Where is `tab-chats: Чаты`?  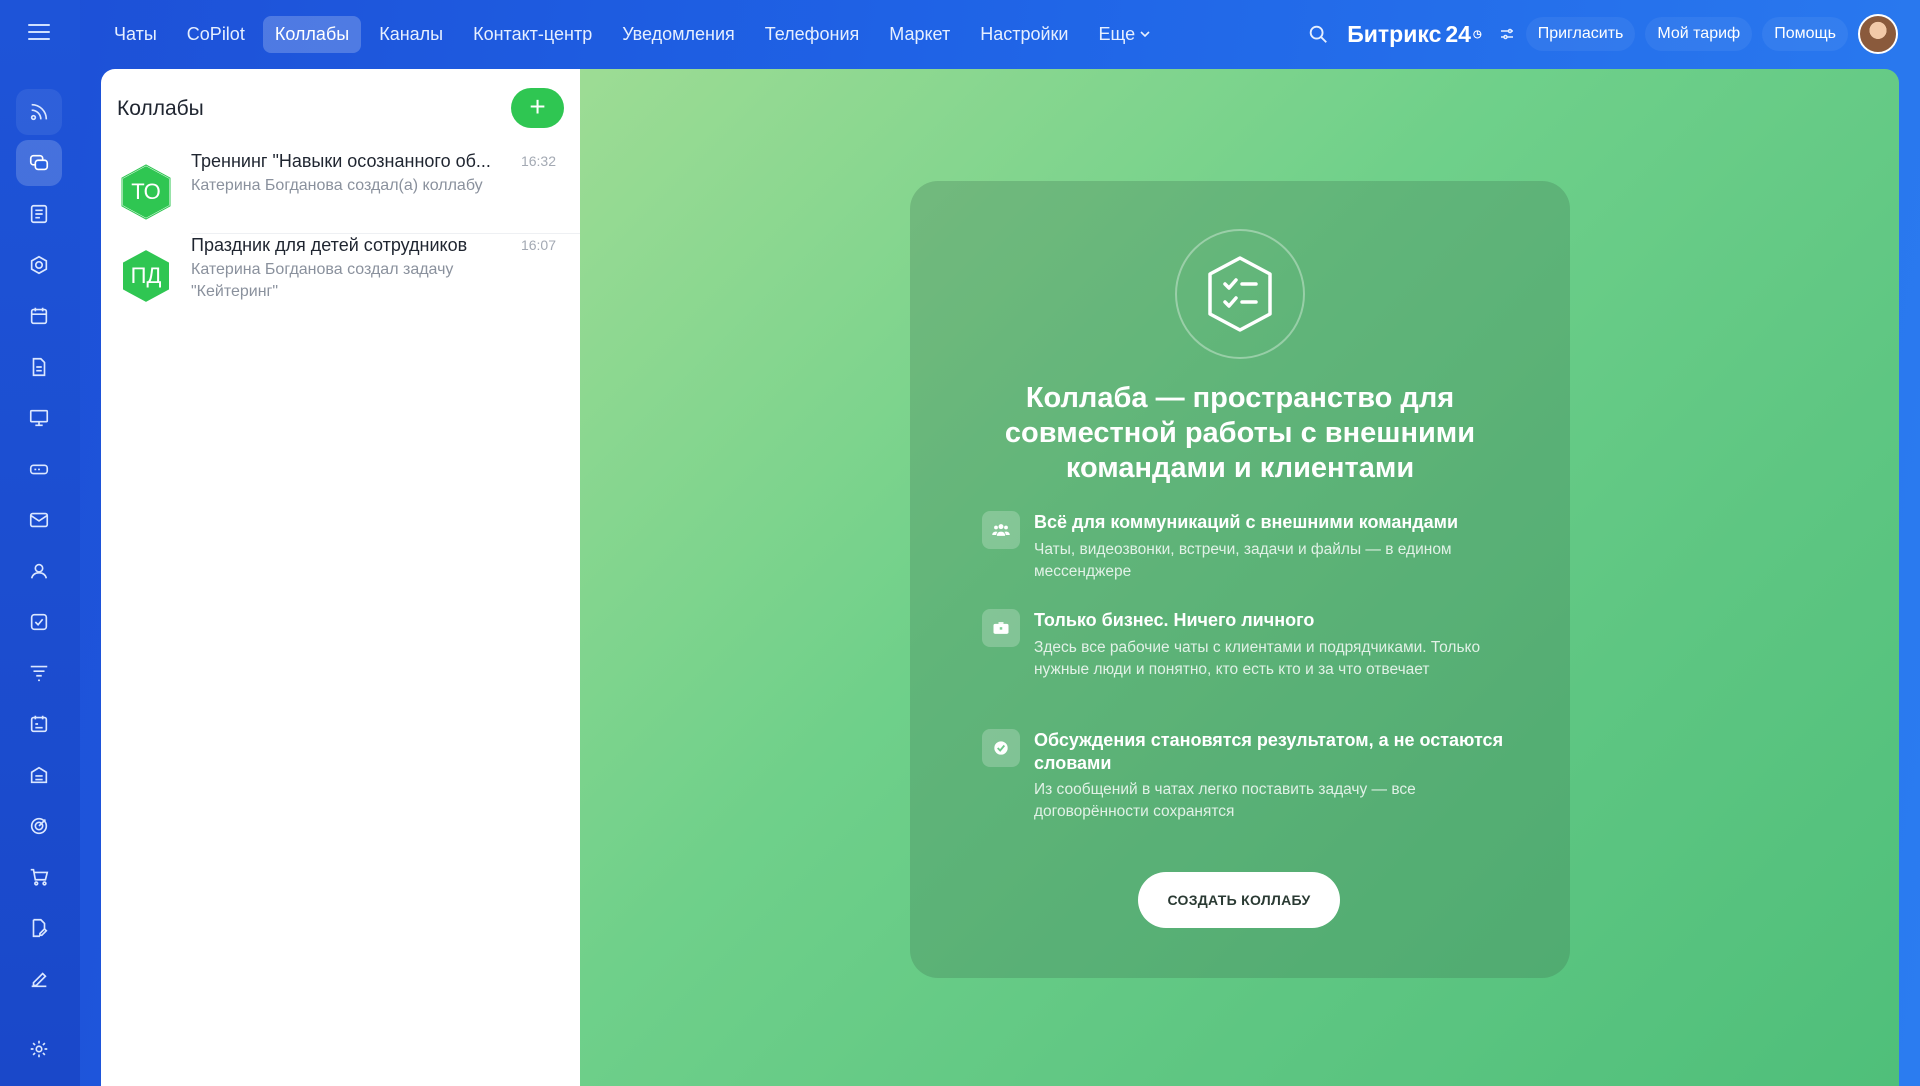
tab-chats: Чаты is located at coordinates (135, 34).